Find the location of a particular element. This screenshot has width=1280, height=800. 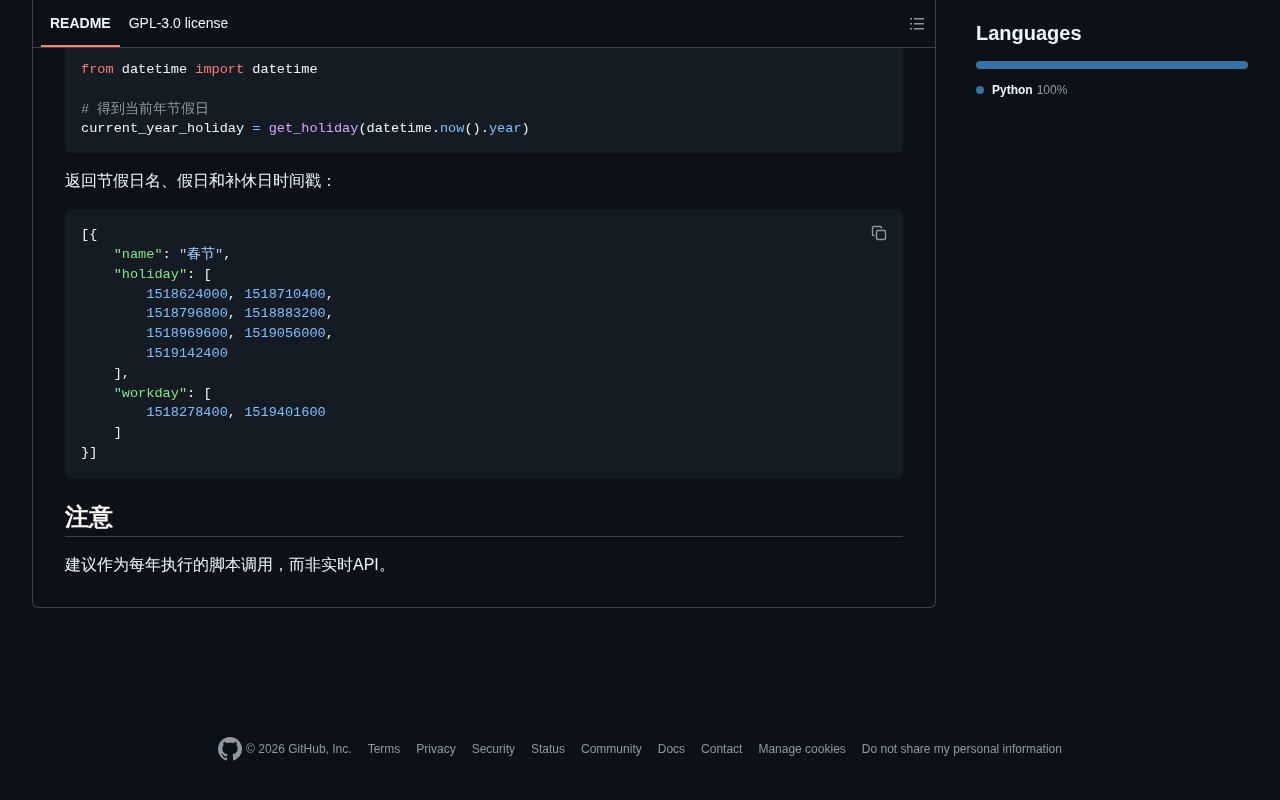

code-line: ] is located at coordinates (117, 433).